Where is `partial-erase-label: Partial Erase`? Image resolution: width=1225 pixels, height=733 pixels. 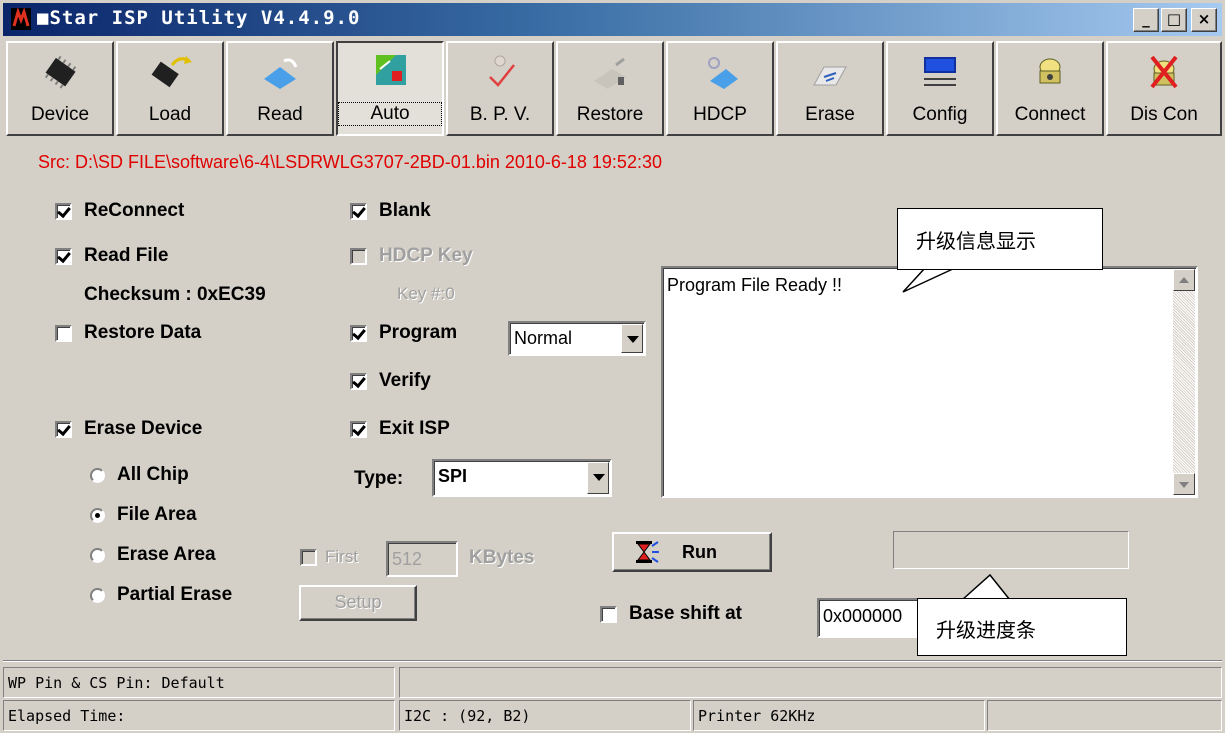 partial-erase-label: Partial Erase is located at coordinates (175, 594).